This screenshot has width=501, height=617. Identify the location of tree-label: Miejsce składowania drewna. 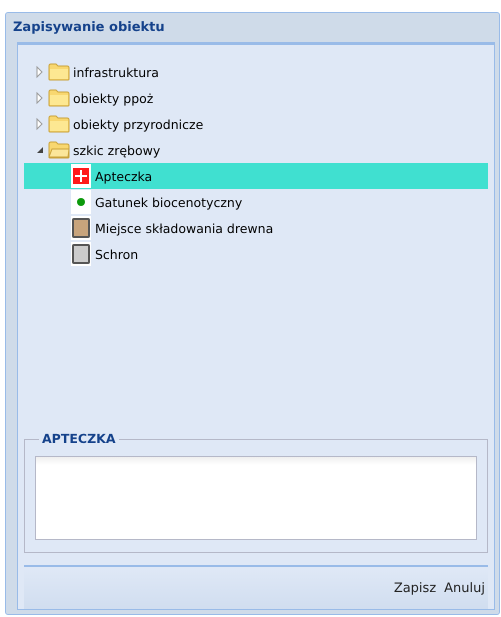
(184, 228).